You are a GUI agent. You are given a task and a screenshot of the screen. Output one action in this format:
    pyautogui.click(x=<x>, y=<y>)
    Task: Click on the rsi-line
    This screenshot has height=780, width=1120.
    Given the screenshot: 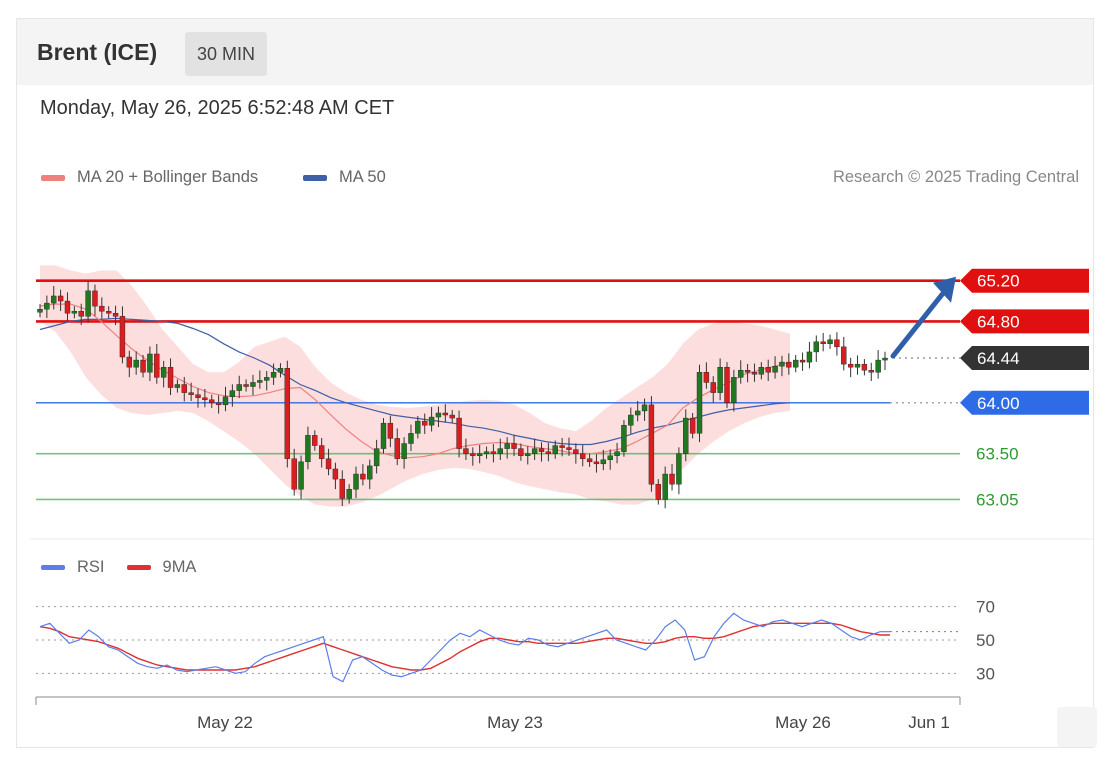 What is the action you would take?
    pyautogui.click(x=464, y=647)
    